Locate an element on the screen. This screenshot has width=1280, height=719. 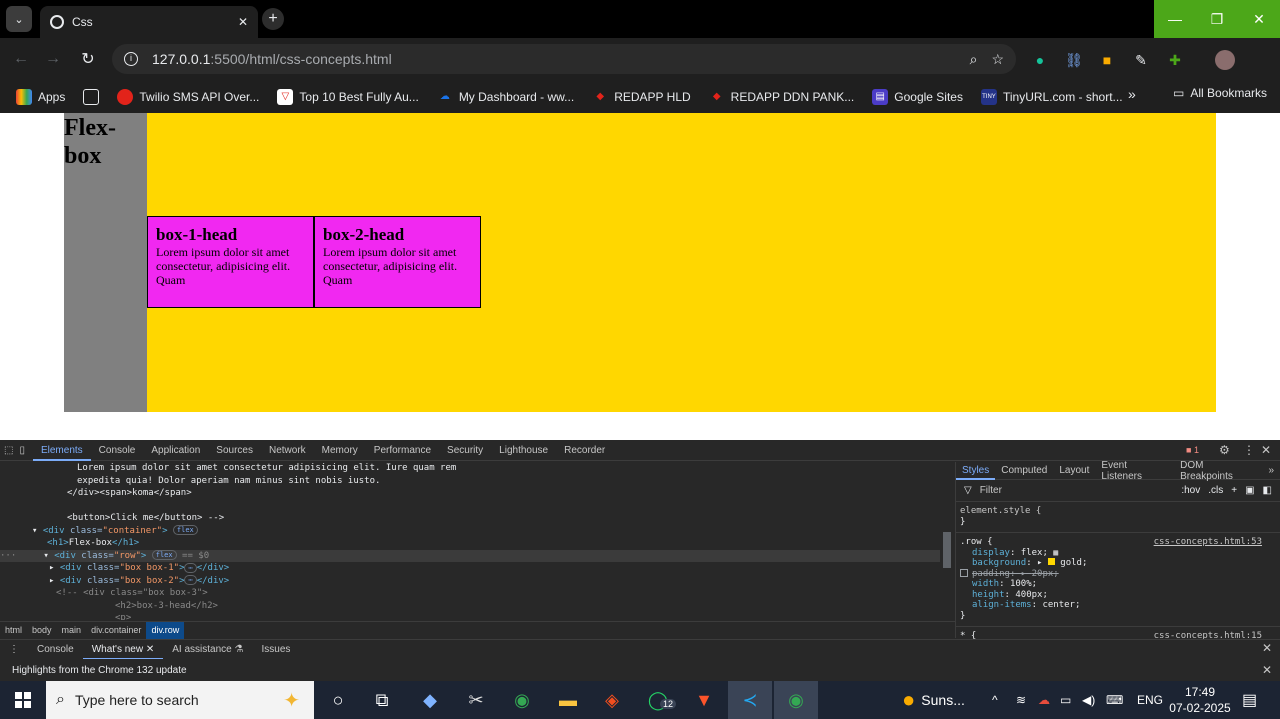
all-bookmarks: ▭ All Bookmarks is located at coordinates (1220, 93).